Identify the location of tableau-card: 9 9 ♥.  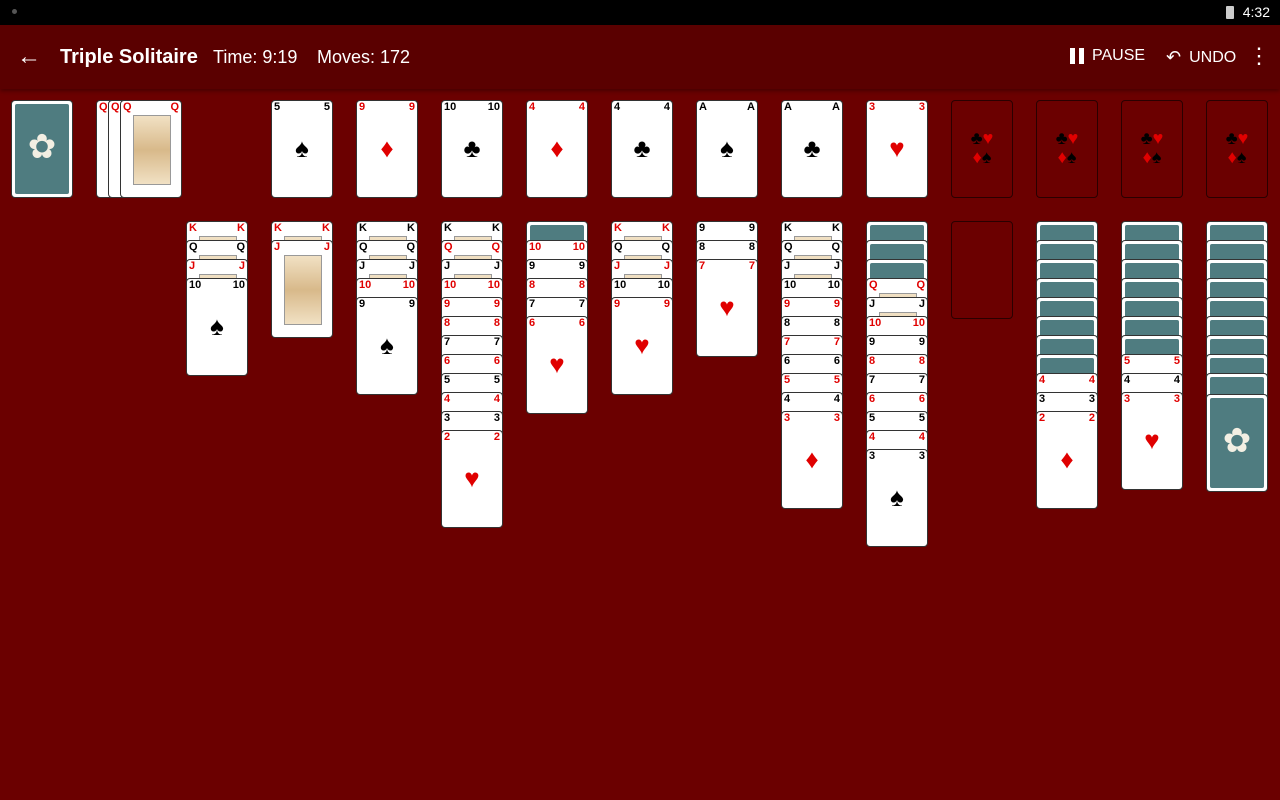
(642, 346).